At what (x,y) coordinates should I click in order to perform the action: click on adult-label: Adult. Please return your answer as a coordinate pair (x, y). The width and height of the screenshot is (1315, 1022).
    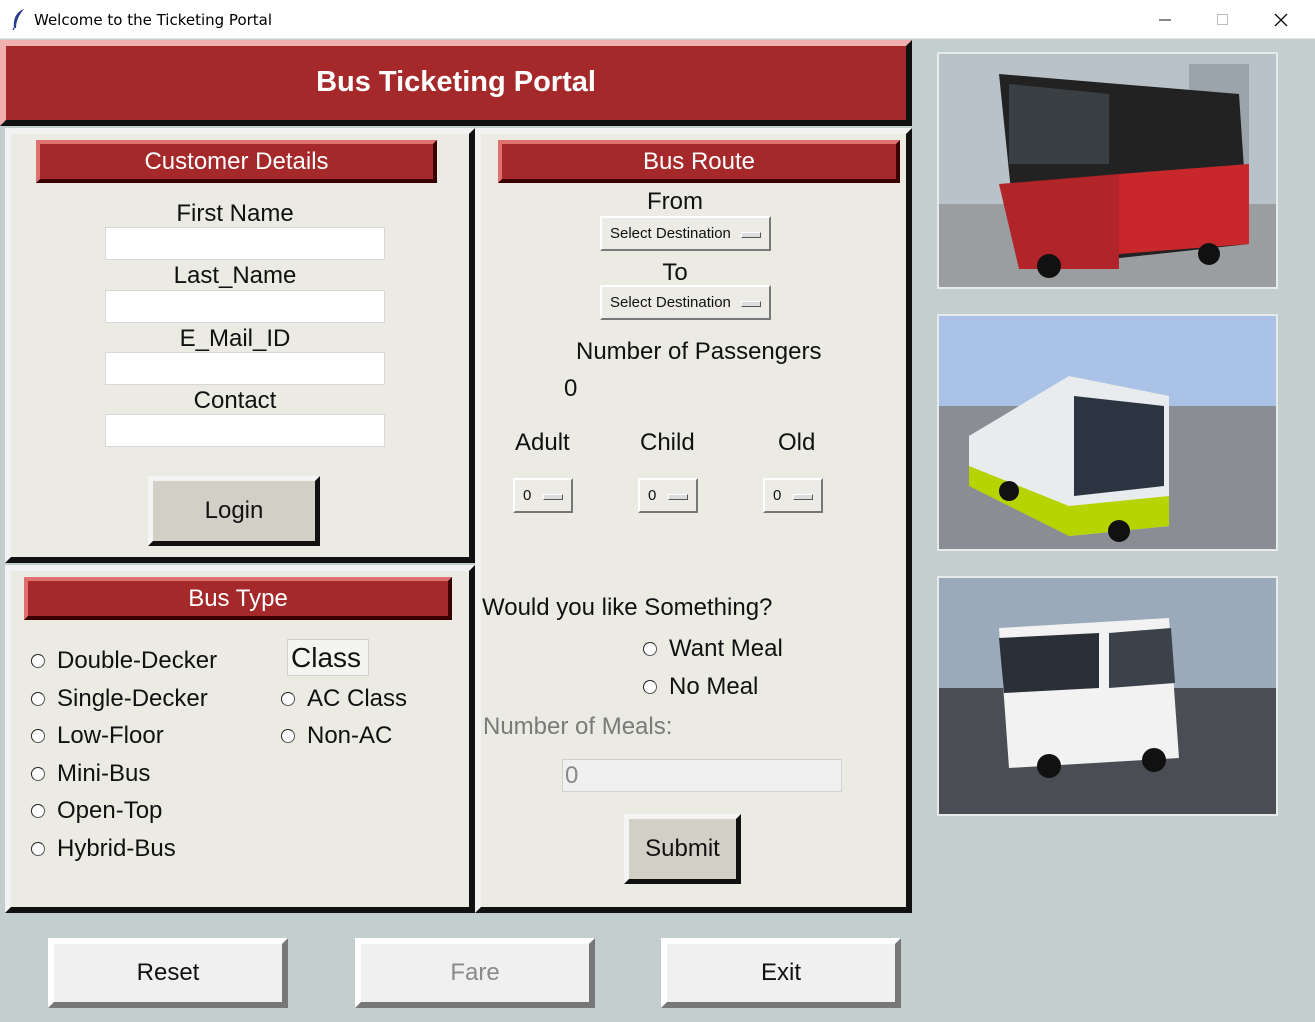
    Looking at the image, I should click on (542, 442).